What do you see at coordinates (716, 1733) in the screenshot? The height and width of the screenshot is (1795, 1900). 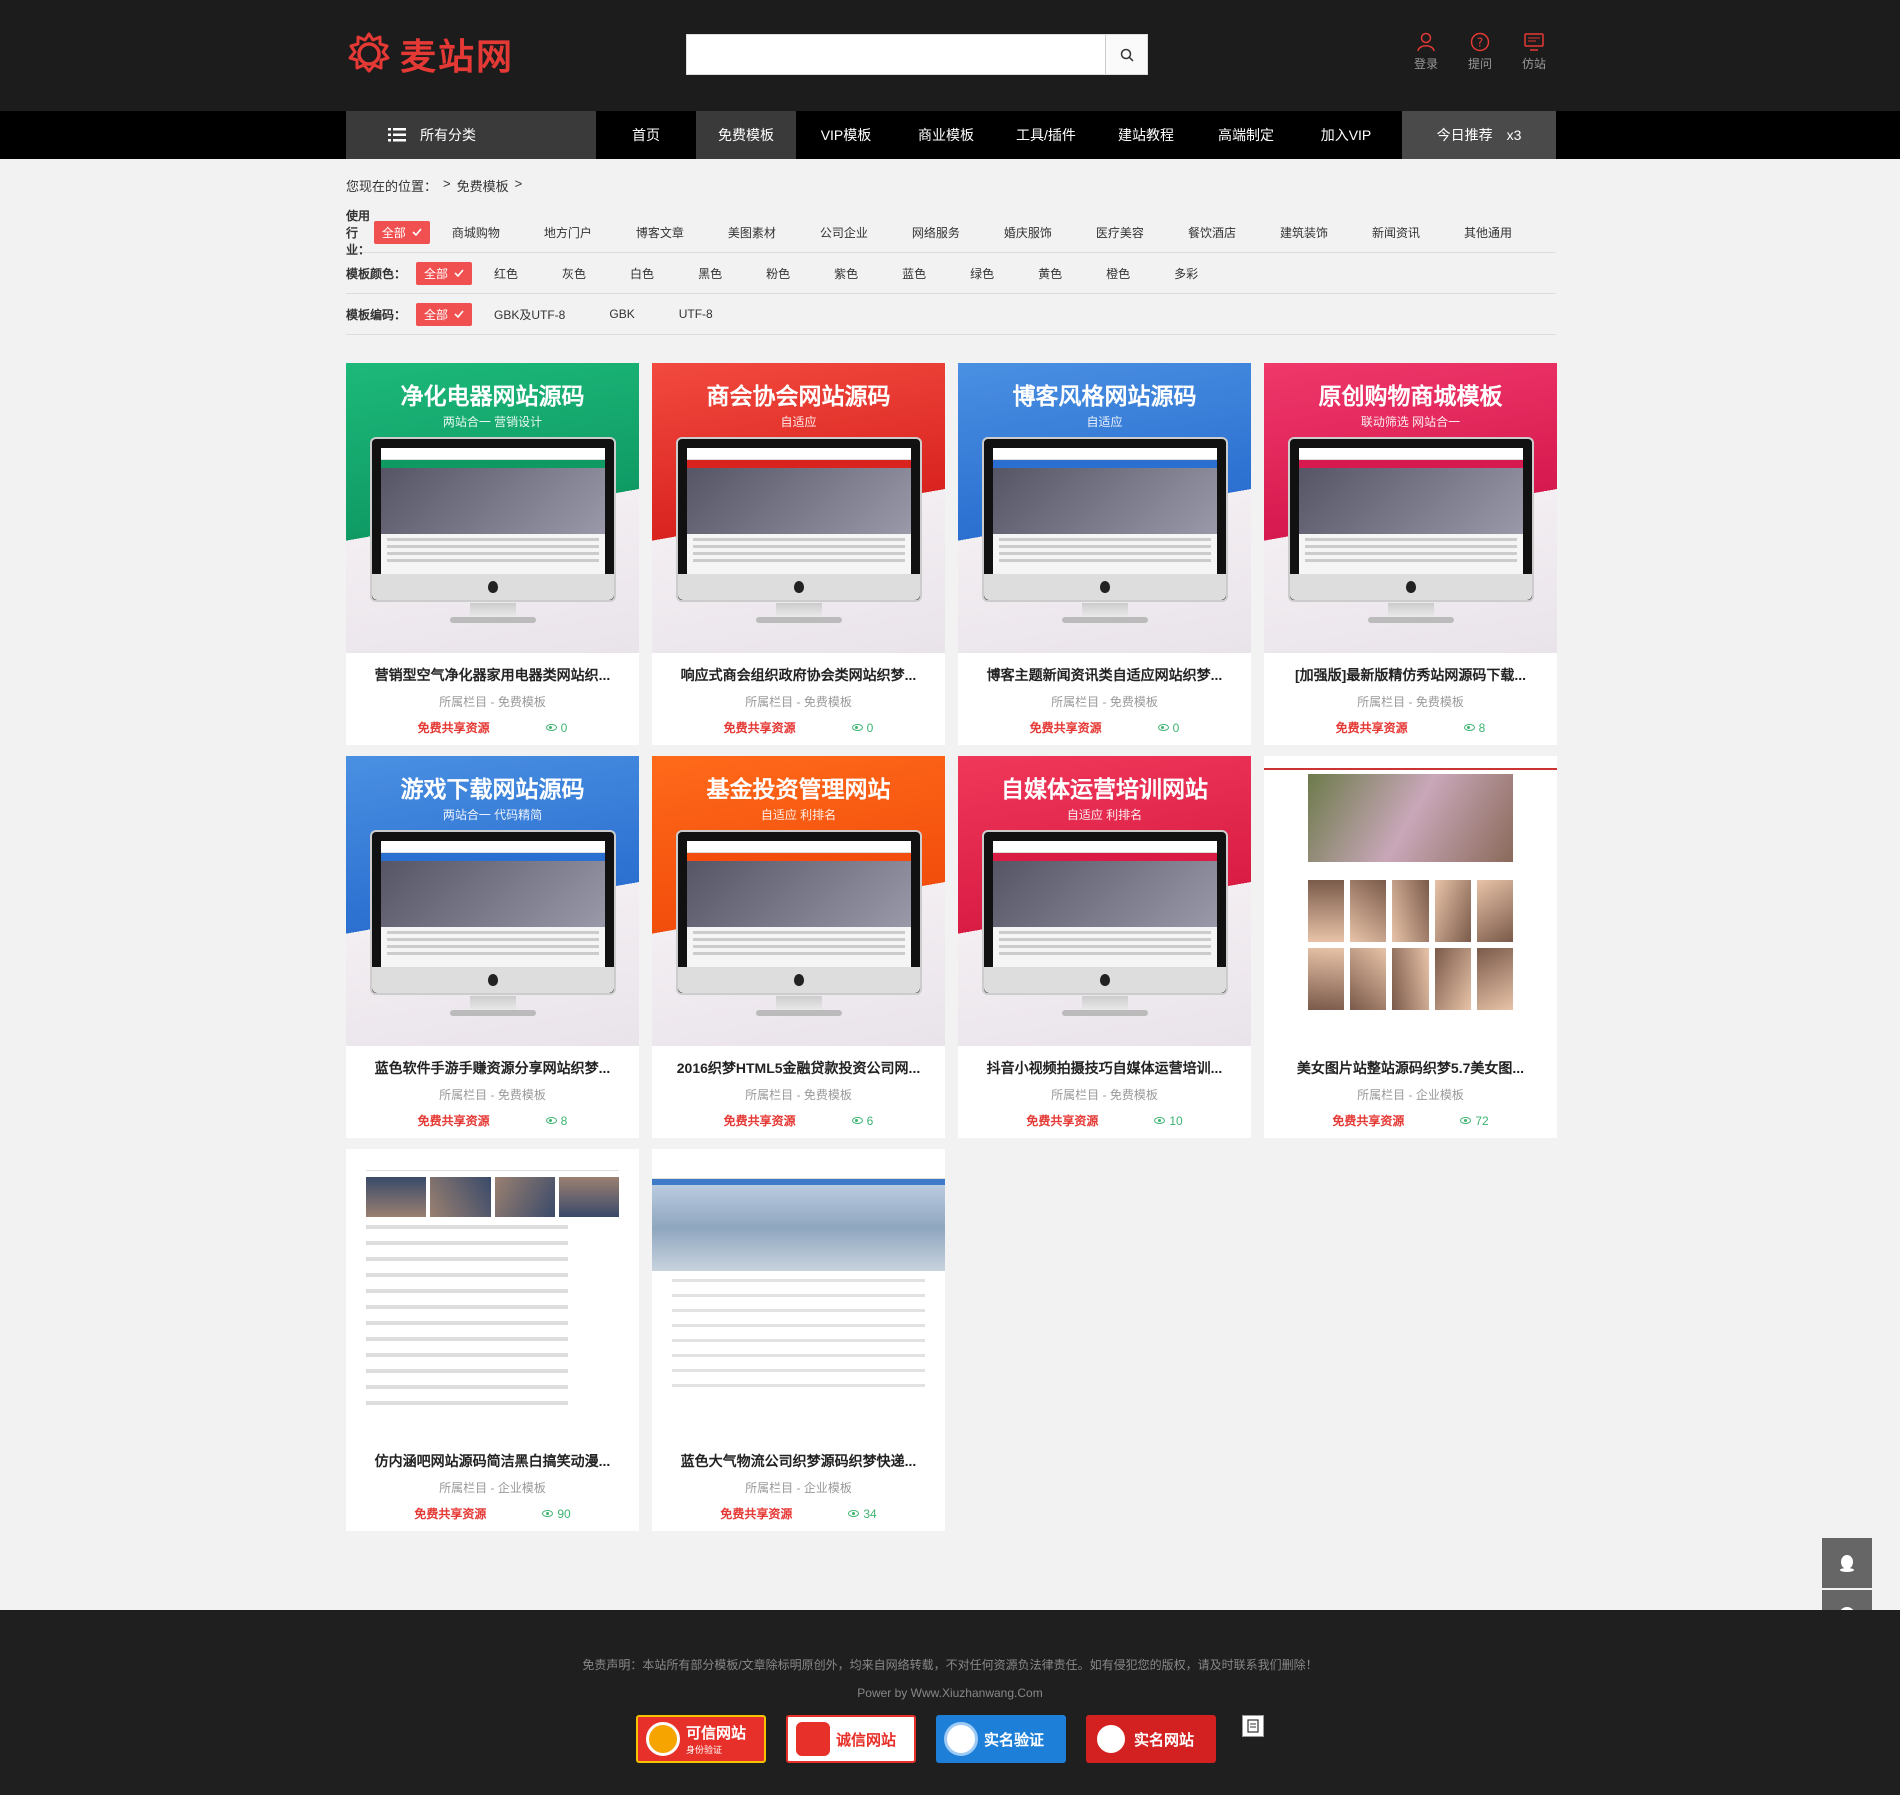 I see `badge-title: 可信网站` at bounding box center [716, 1733].